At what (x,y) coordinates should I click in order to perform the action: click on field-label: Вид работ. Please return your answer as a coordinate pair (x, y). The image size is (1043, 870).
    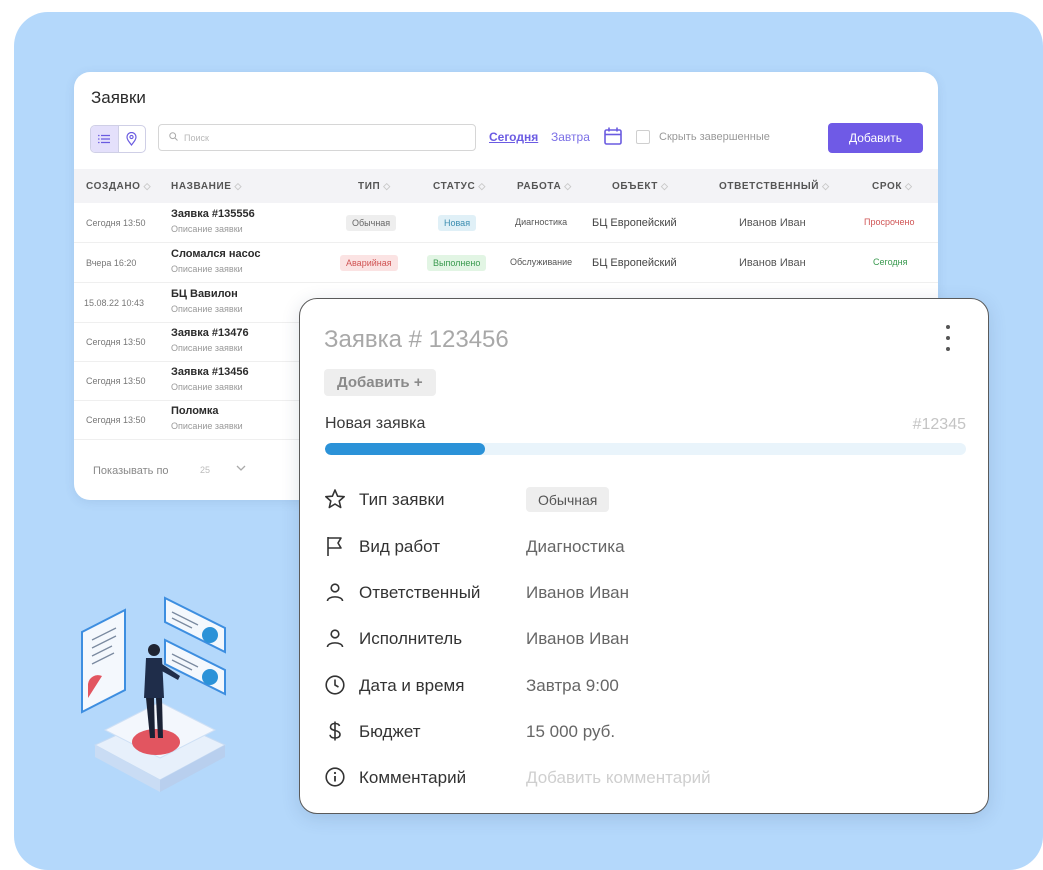
    Looking at the image, I should click on (399, 546).